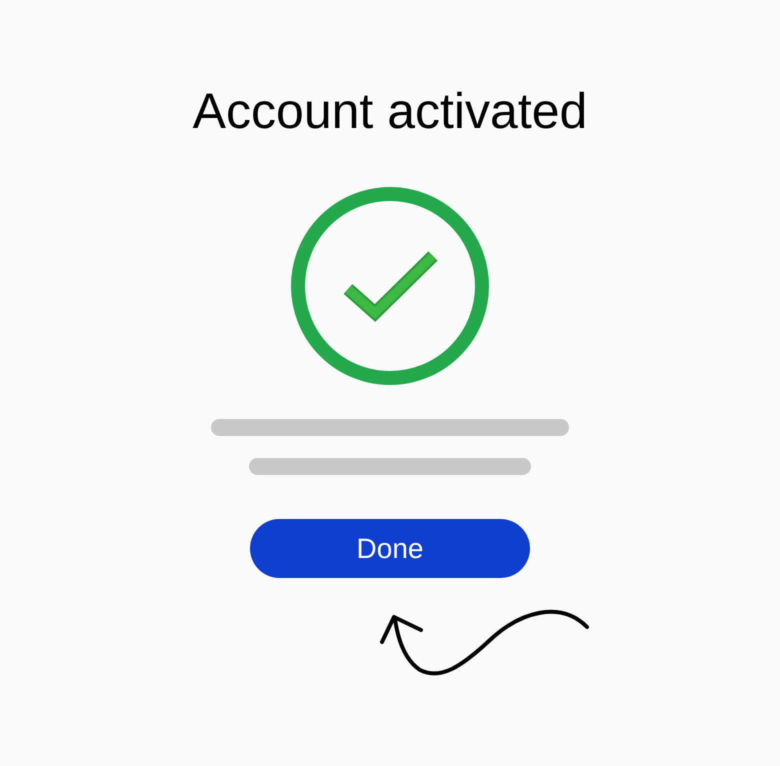 The height and width of the screenshot is (766, 780). Describe the element at coordinates (390, 111) in the screenshot. I see `page-title: Account activated` at that location.